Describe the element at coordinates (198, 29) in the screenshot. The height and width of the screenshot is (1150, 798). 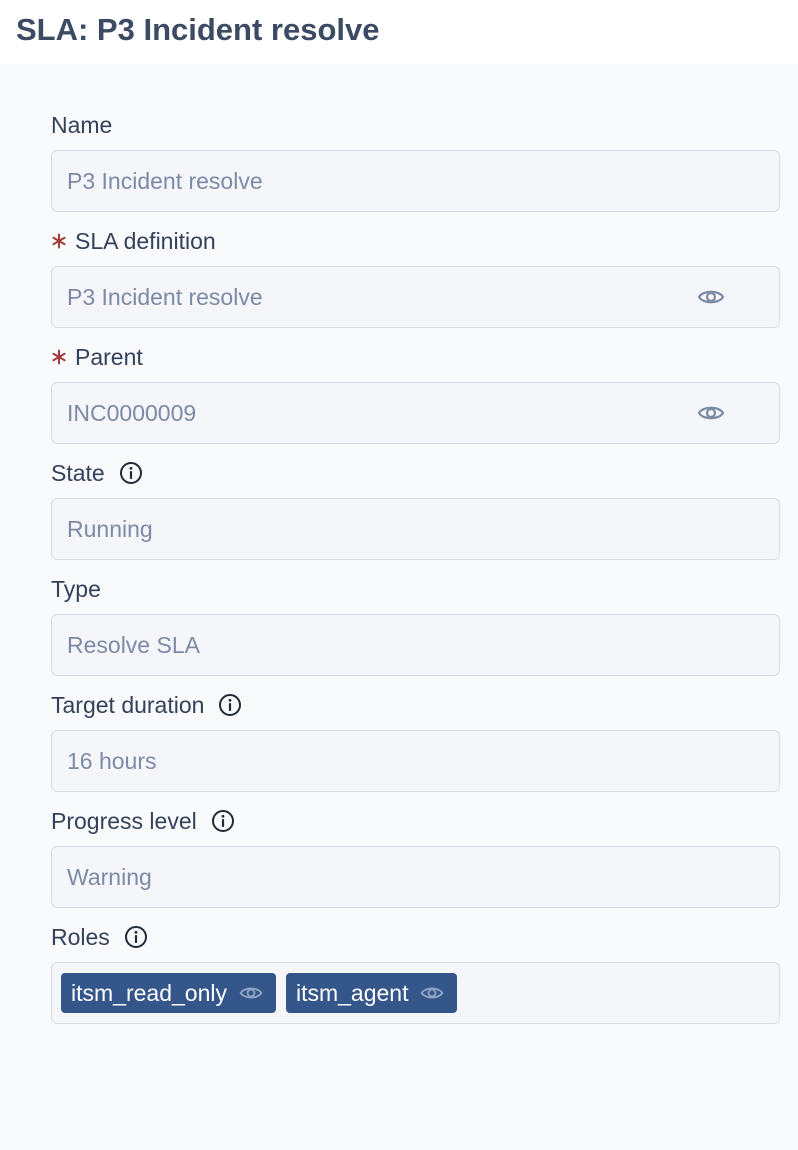
I see `page-title: SLA: P3 Incident resolve` at that location.